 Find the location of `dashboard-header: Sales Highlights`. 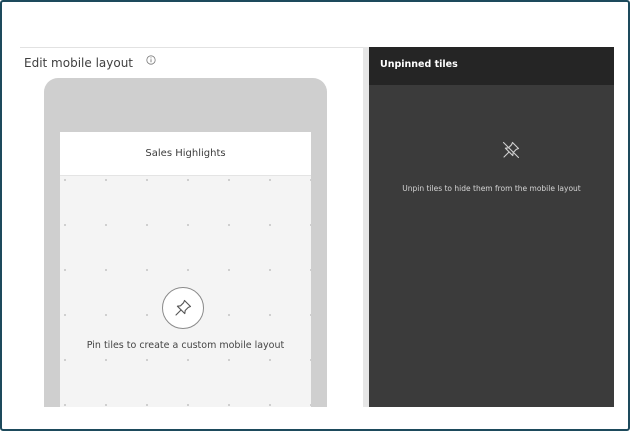

dashboard-header: Sales Highlights is located at coordinates (185, 154).